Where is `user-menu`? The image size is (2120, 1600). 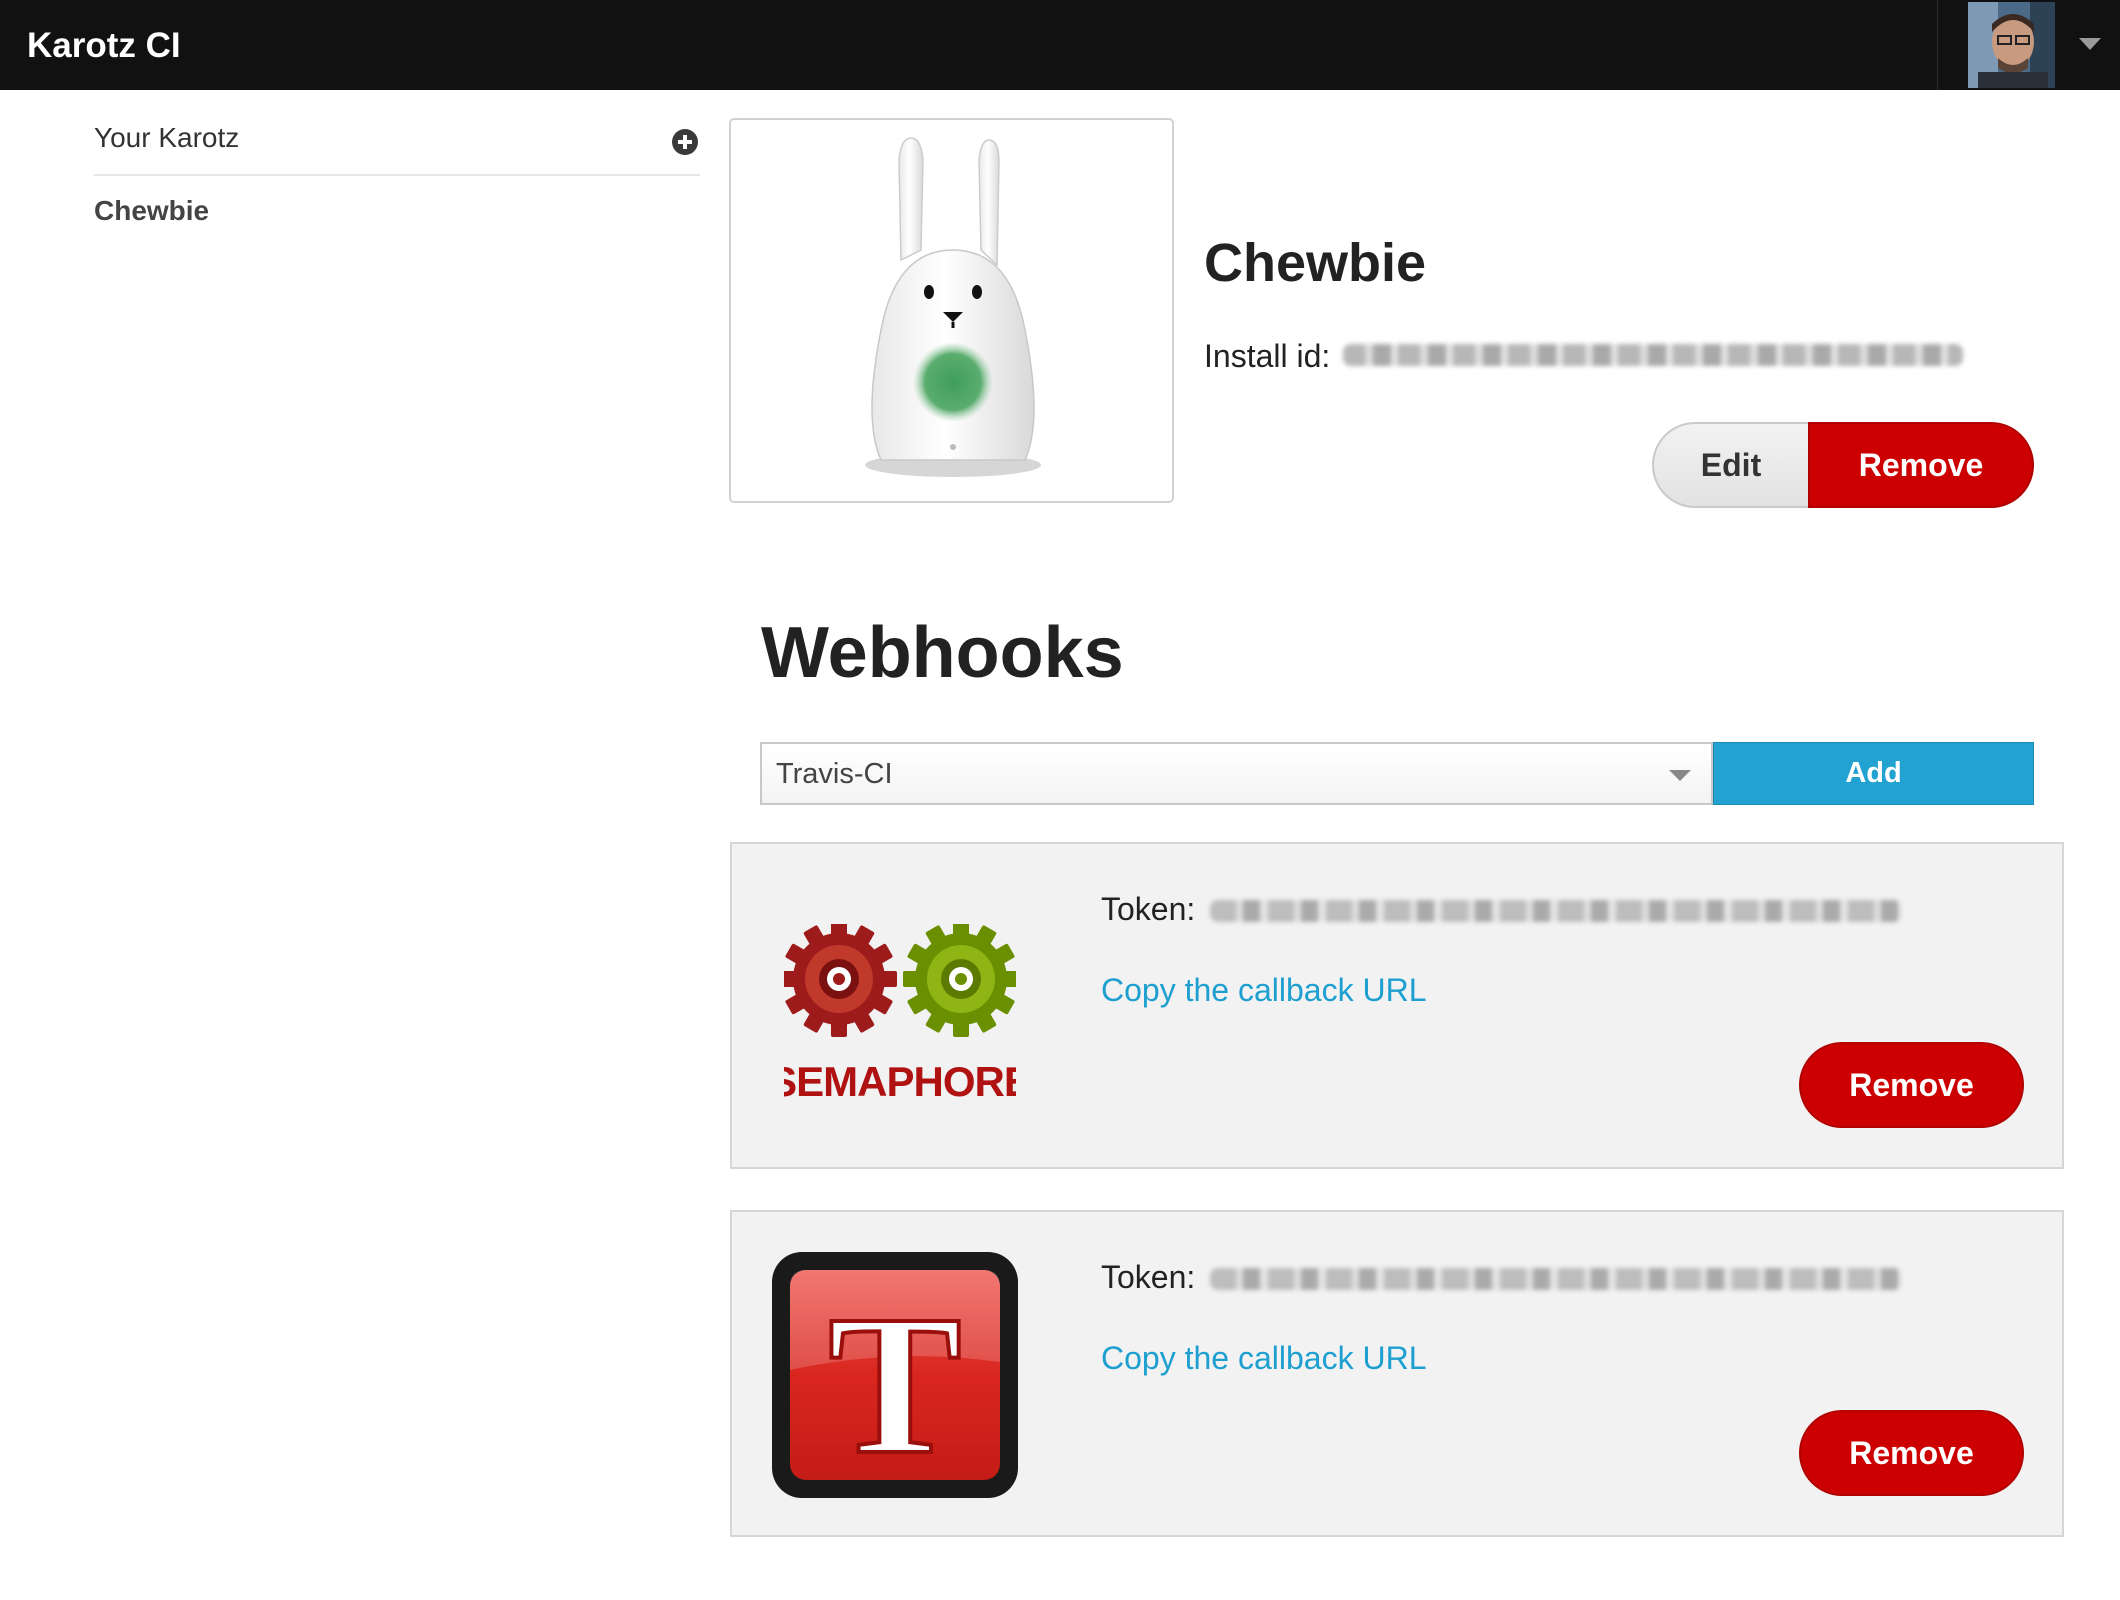
user-menu is located at coordinates (2028, 45).